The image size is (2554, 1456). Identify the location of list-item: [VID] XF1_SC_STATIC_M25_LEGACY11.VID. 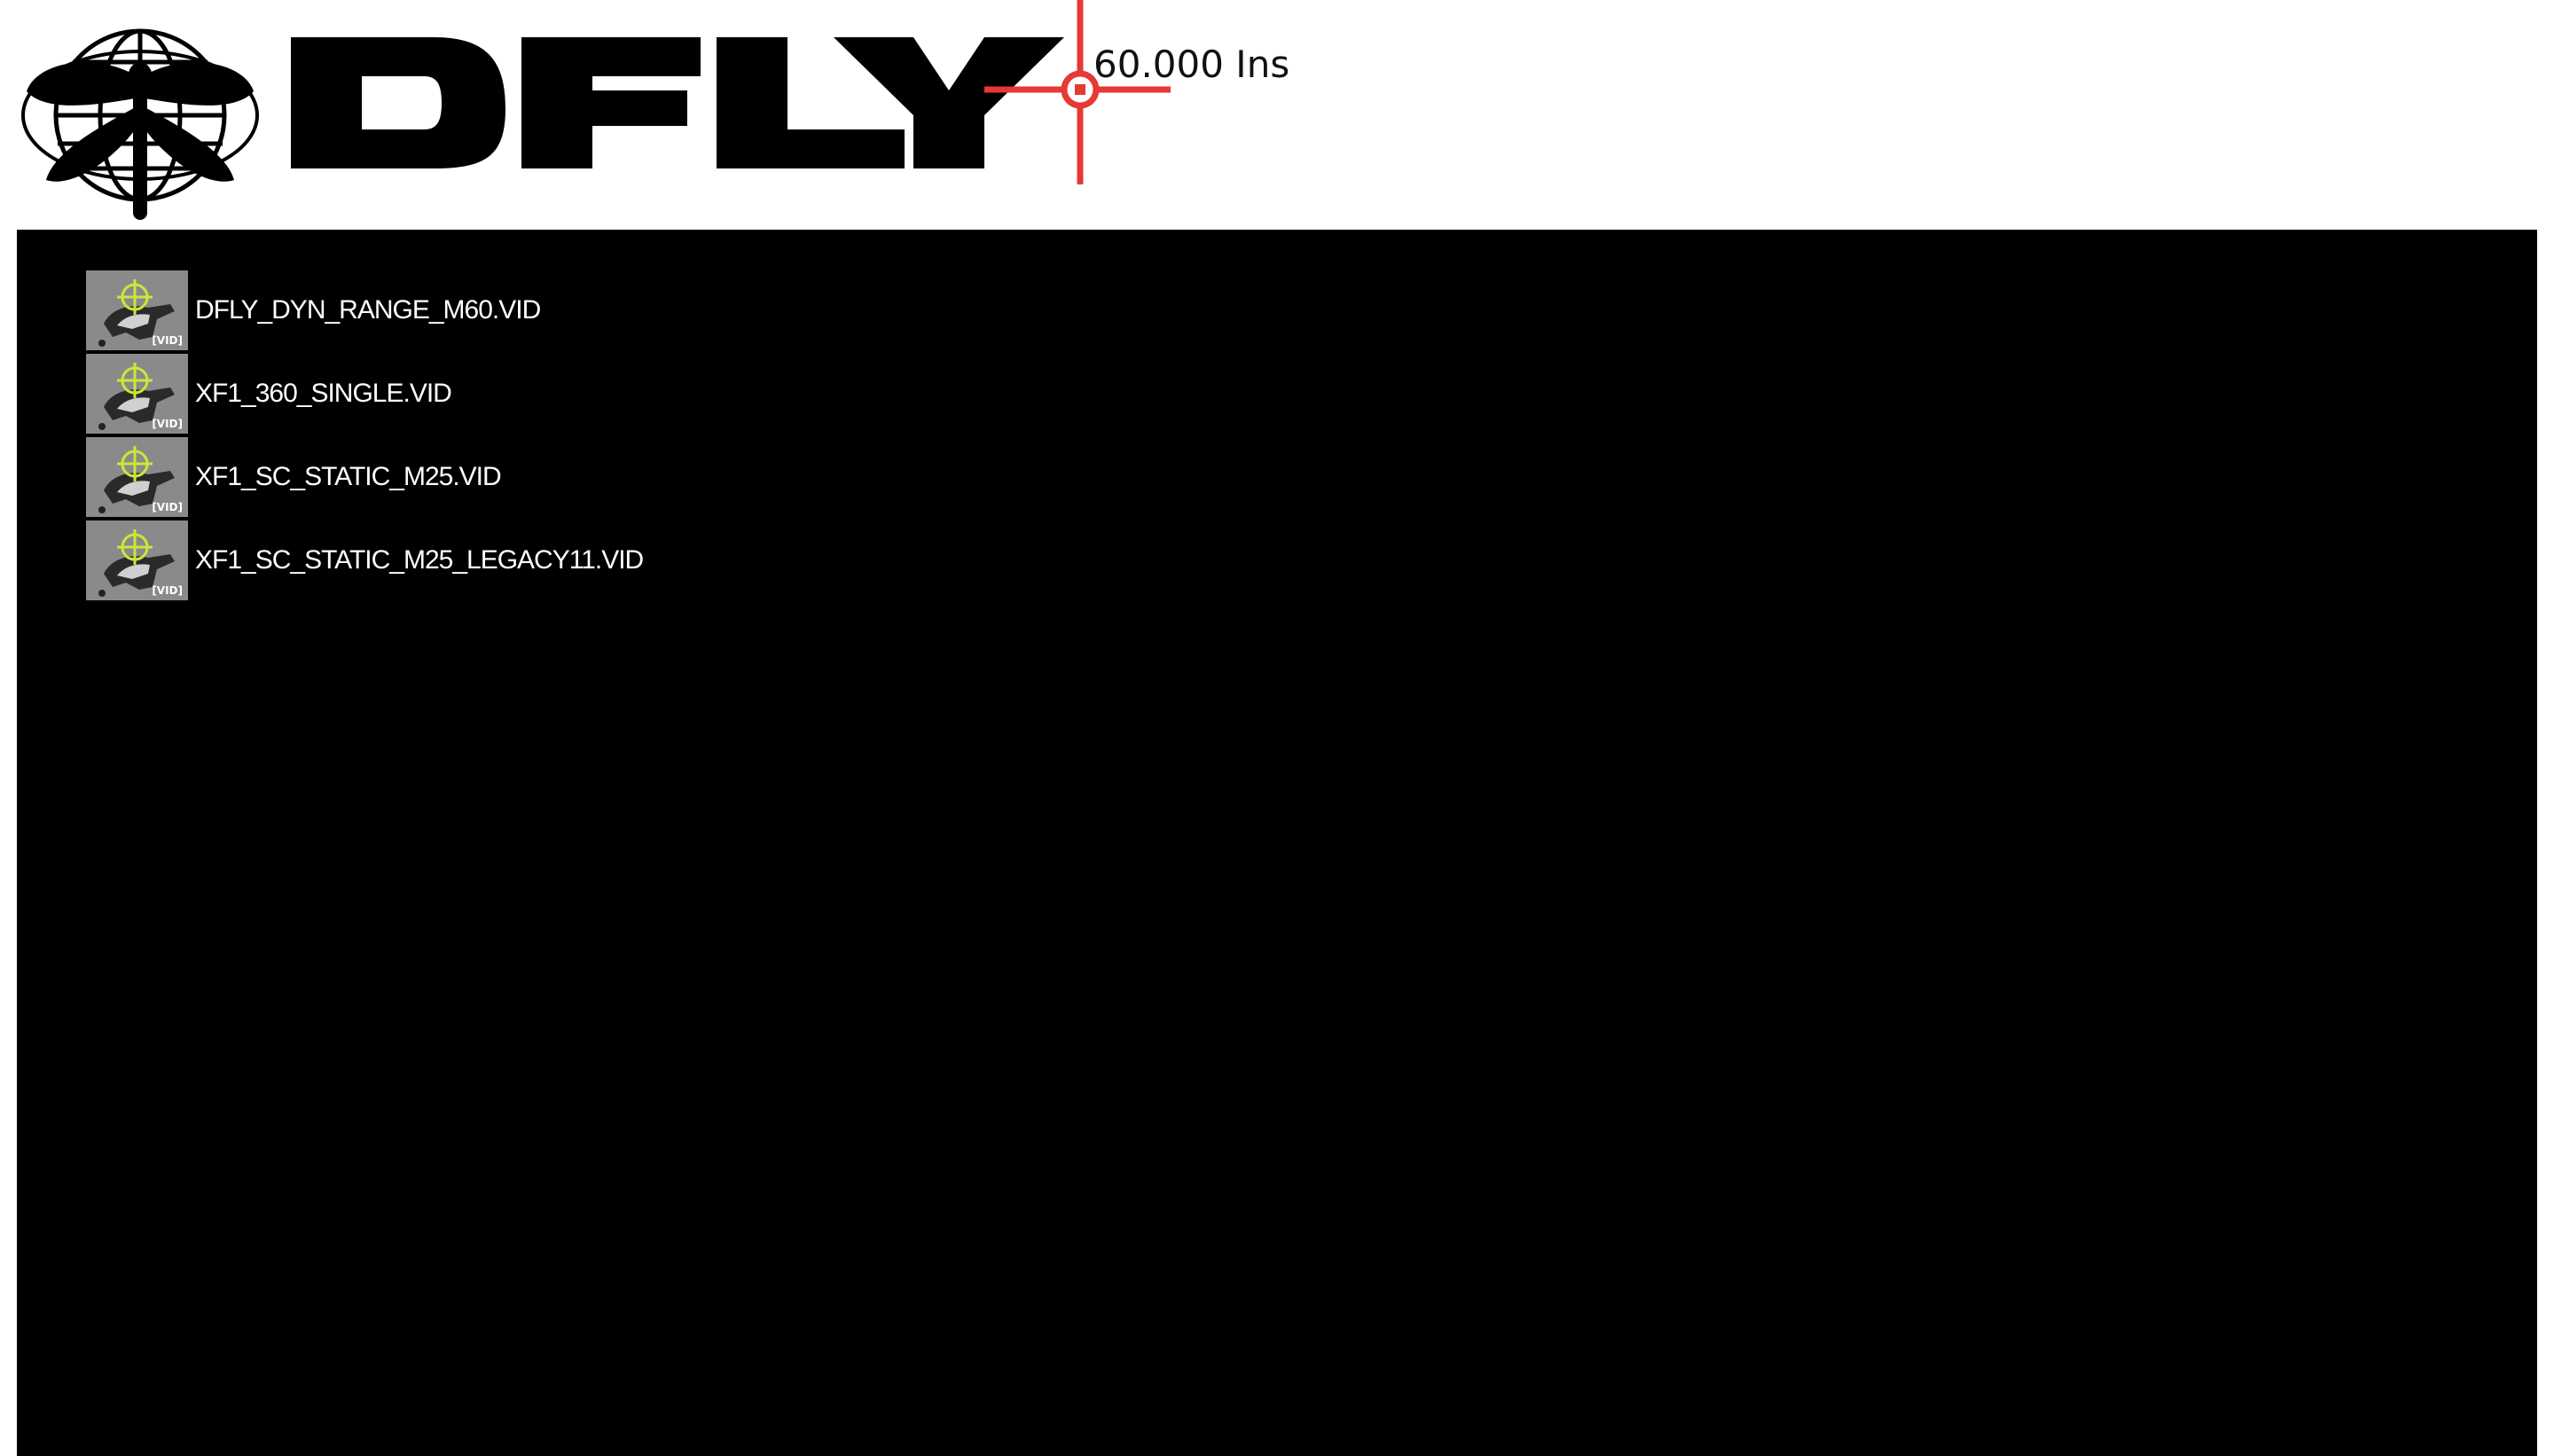
(365, 560).